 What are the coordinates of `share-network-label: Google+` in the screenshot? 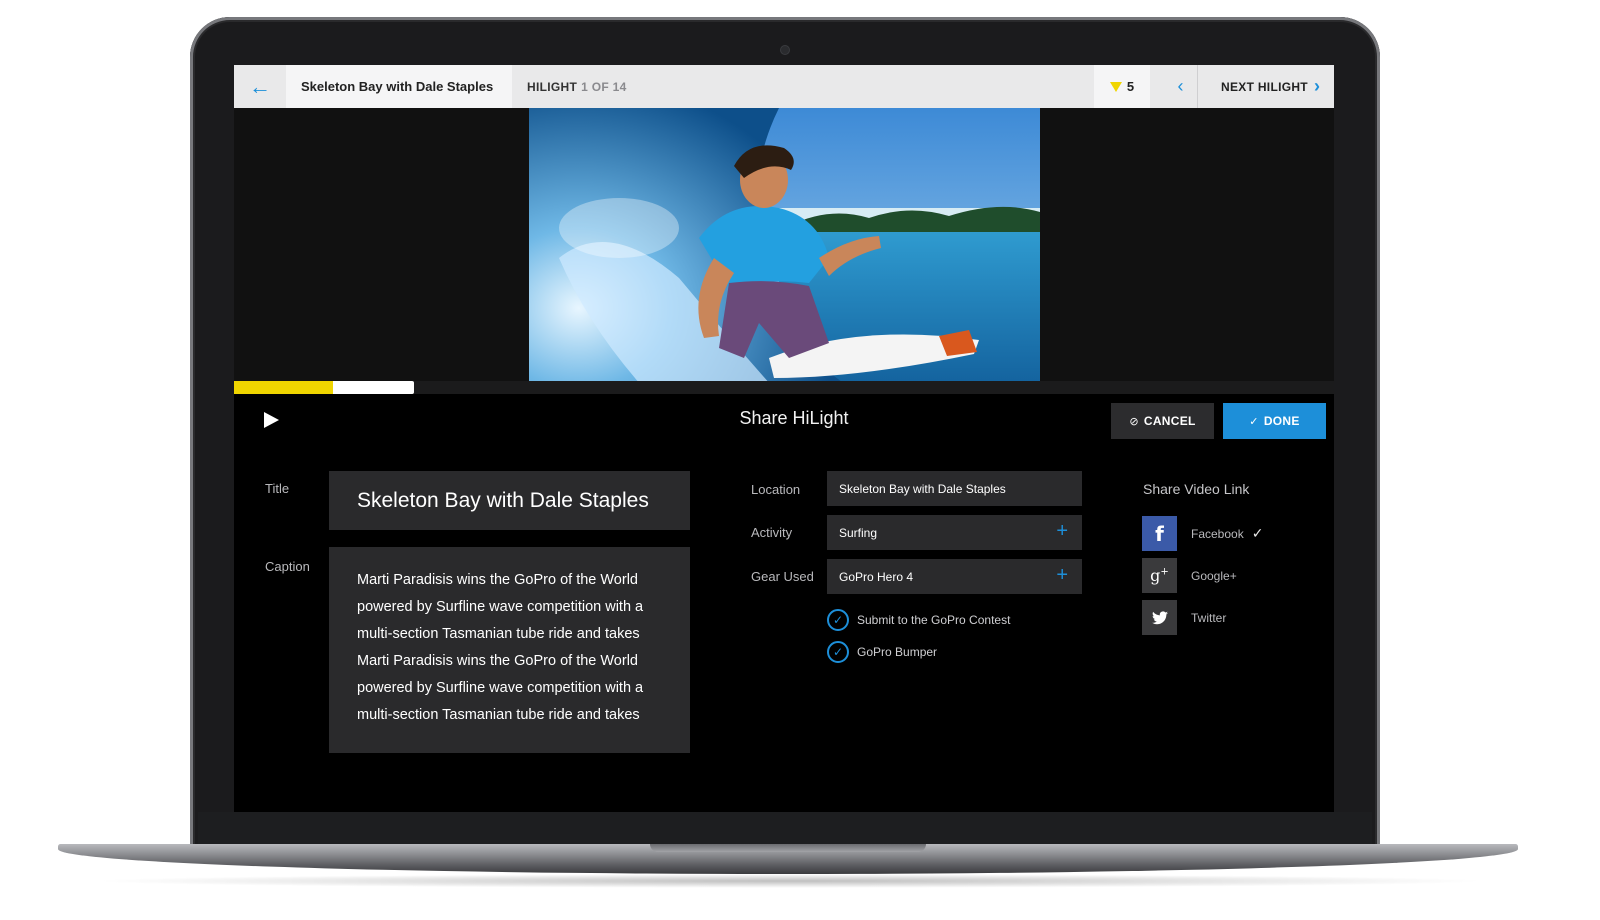 It's located at (1214, 575).